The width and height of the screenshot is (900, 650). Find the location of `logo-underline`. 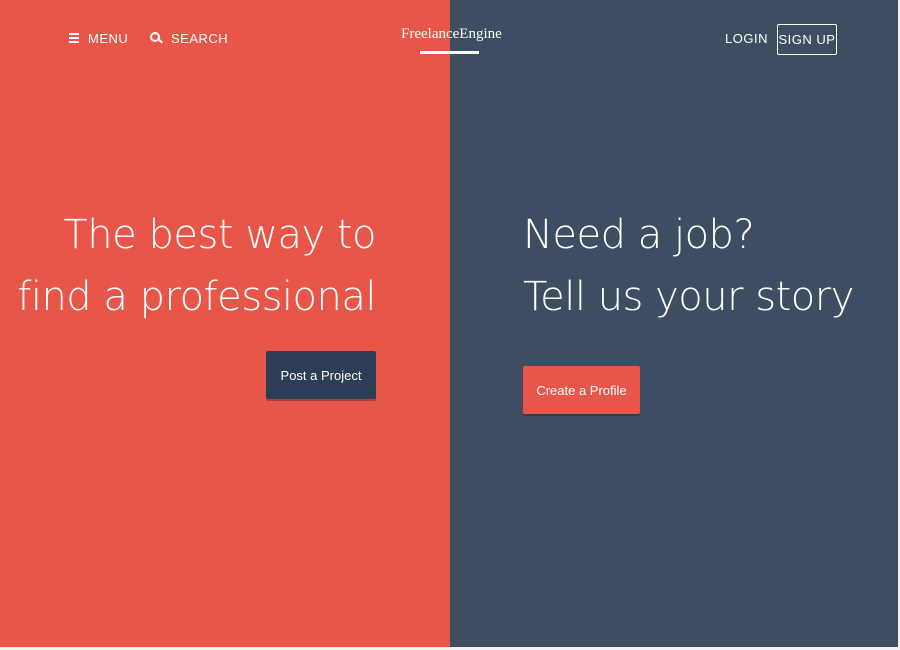

logo-underline is located at coordinates (449, 52).